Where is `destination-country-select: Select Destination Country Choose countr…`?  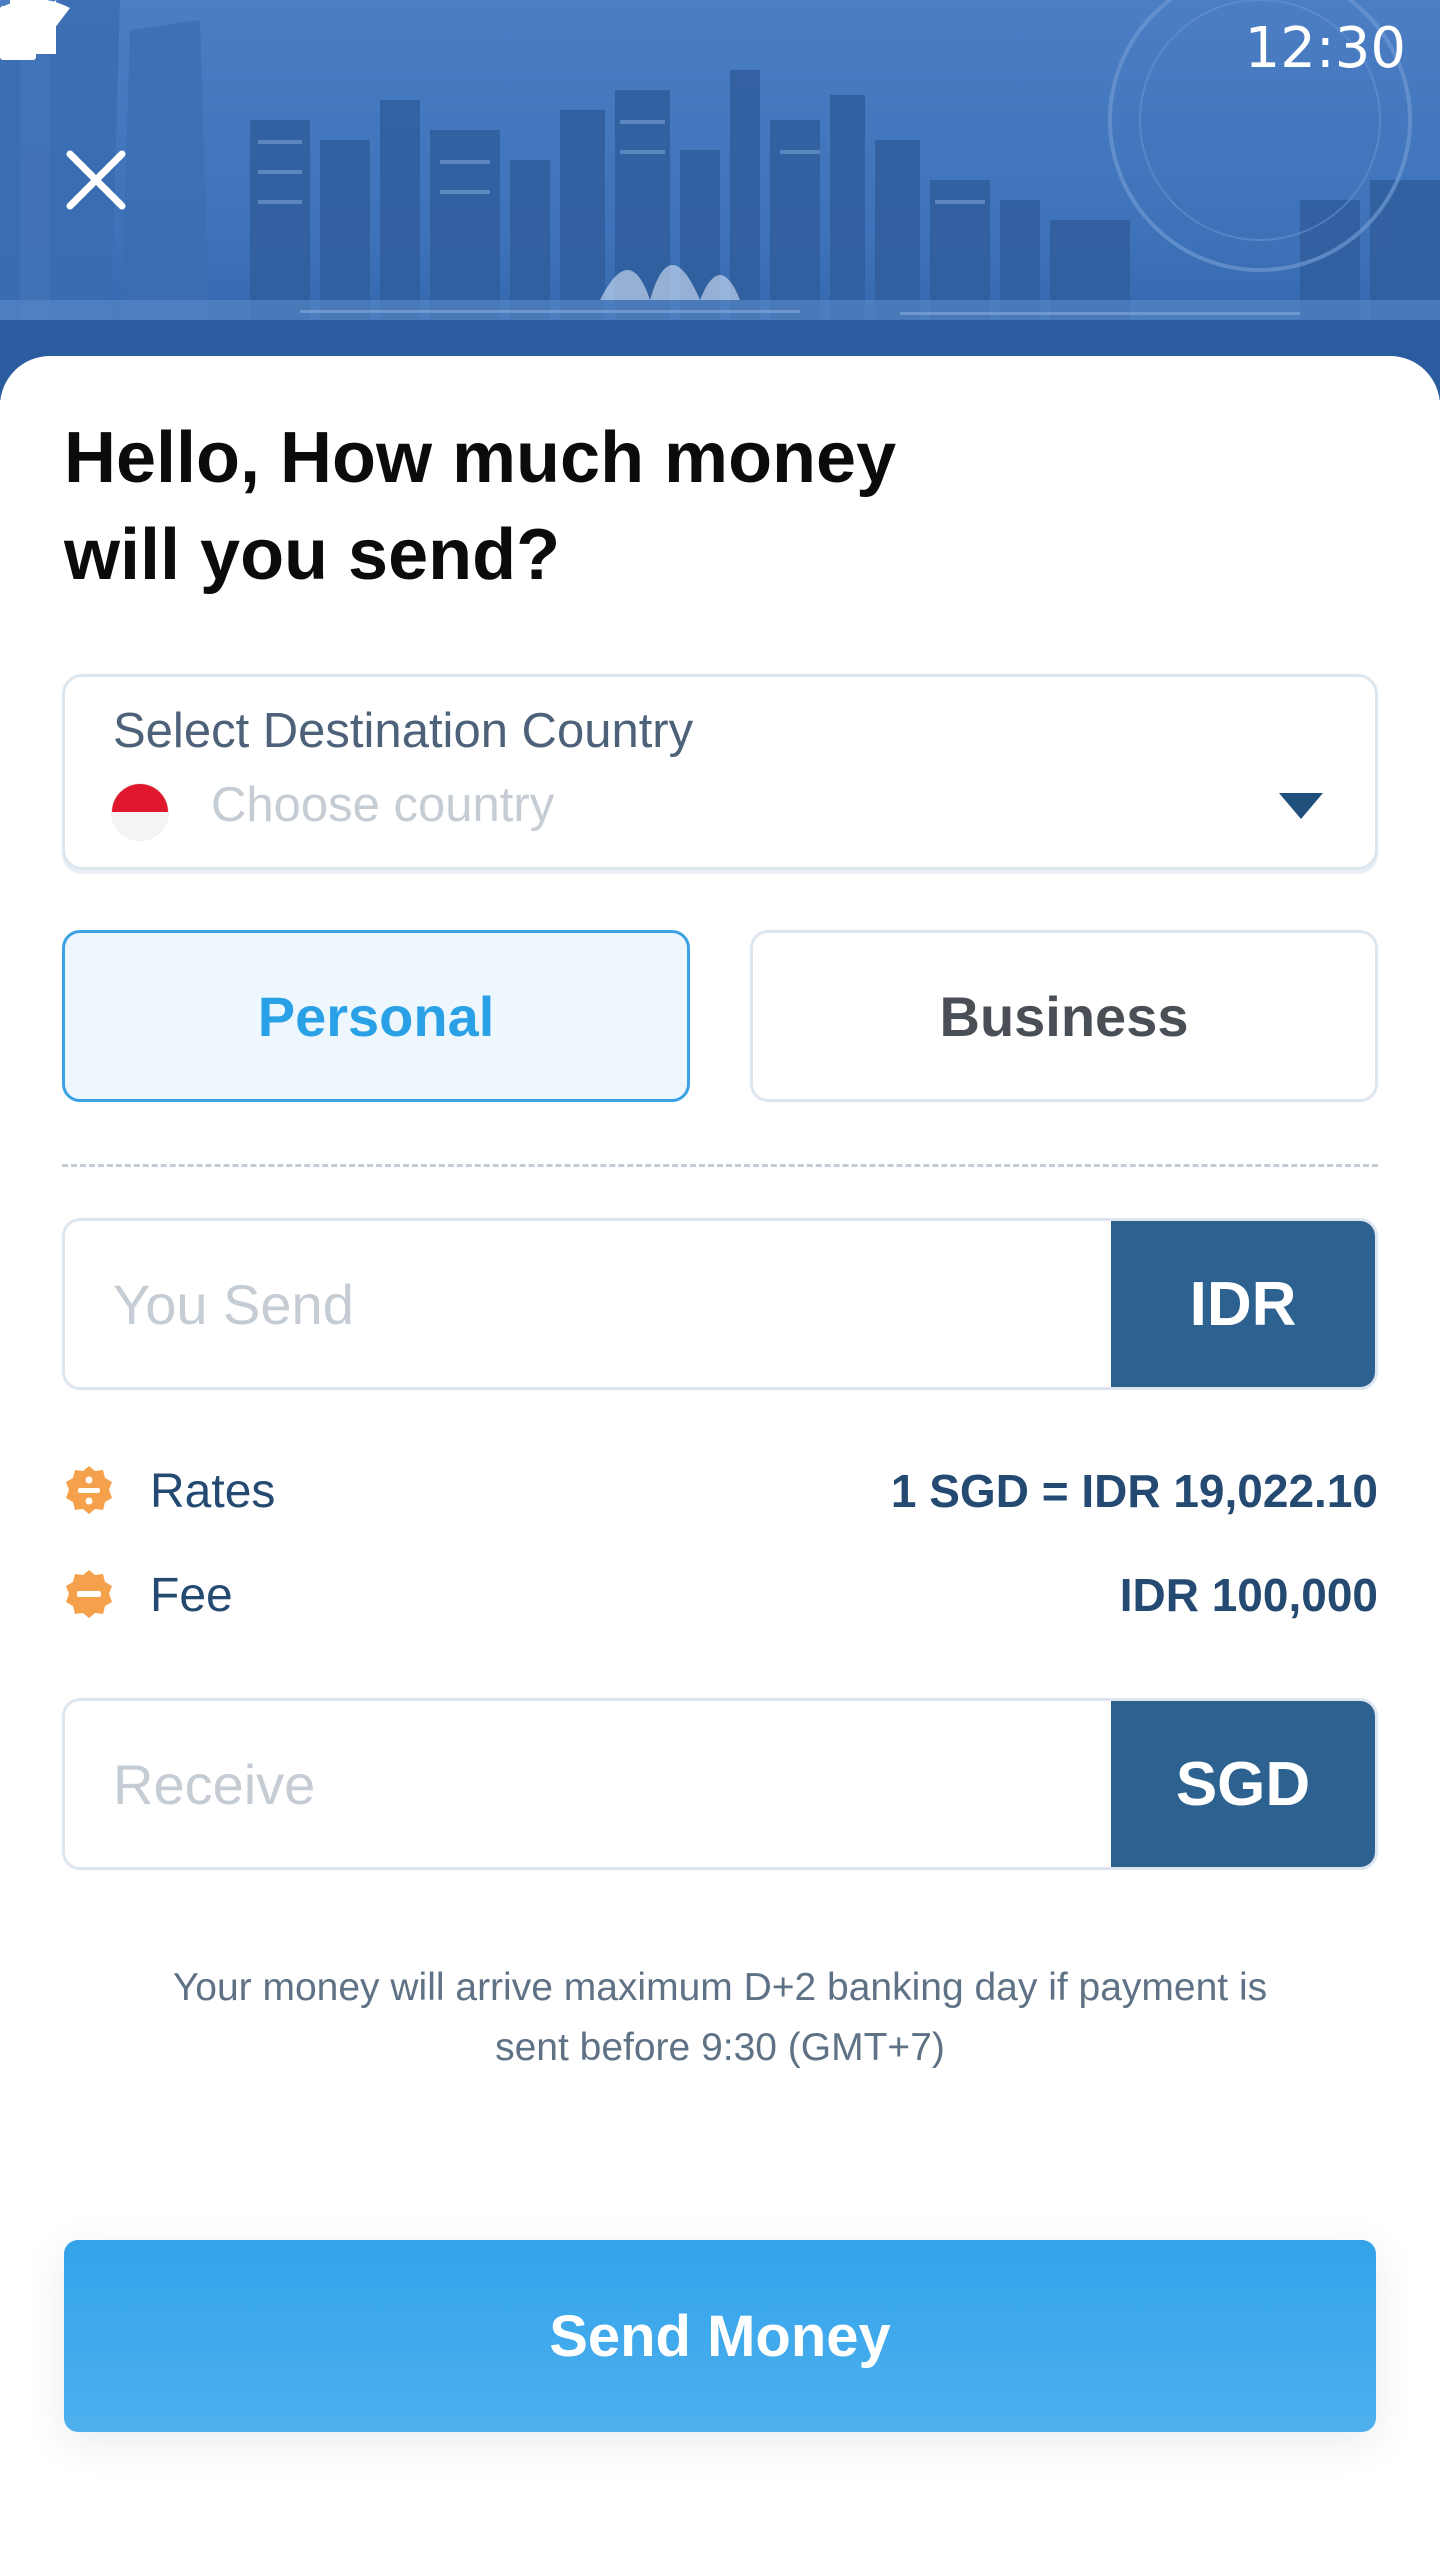 destination-country-select: Select Destination Country Choose countr… is located at coordinates (720, 772).